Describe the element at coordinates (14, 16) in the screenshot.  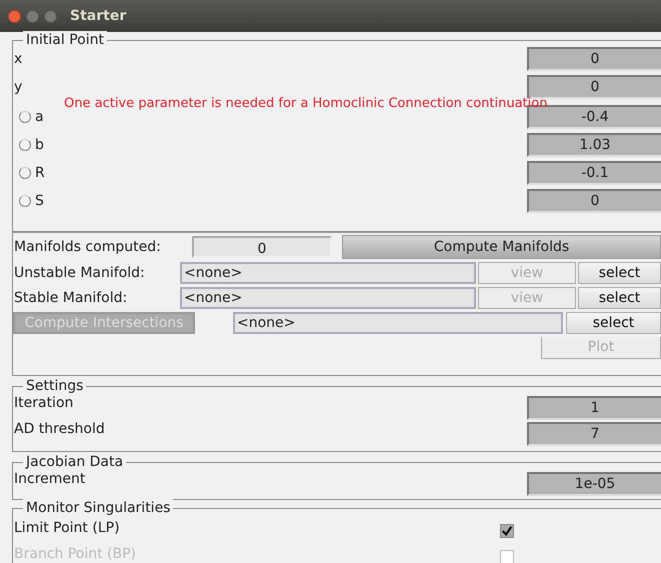
I see `close-button` at that location.